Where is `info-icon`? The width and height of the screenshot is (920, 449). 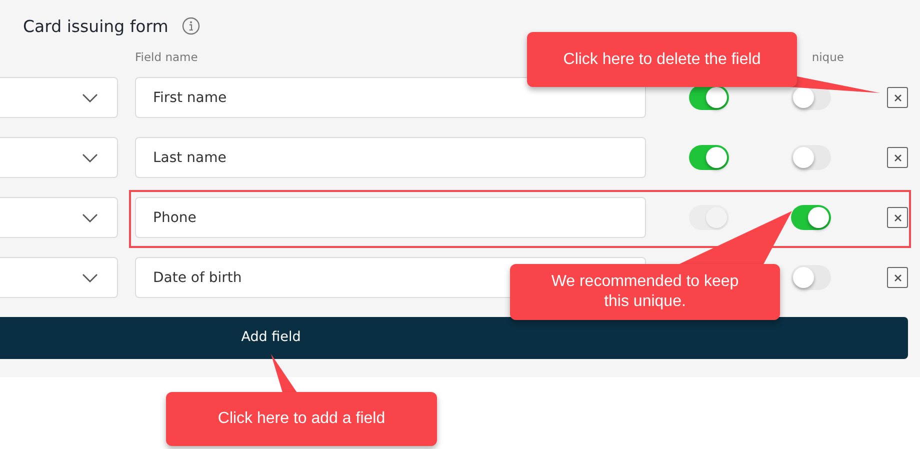 info-icon is located at coordinates (191, 26).